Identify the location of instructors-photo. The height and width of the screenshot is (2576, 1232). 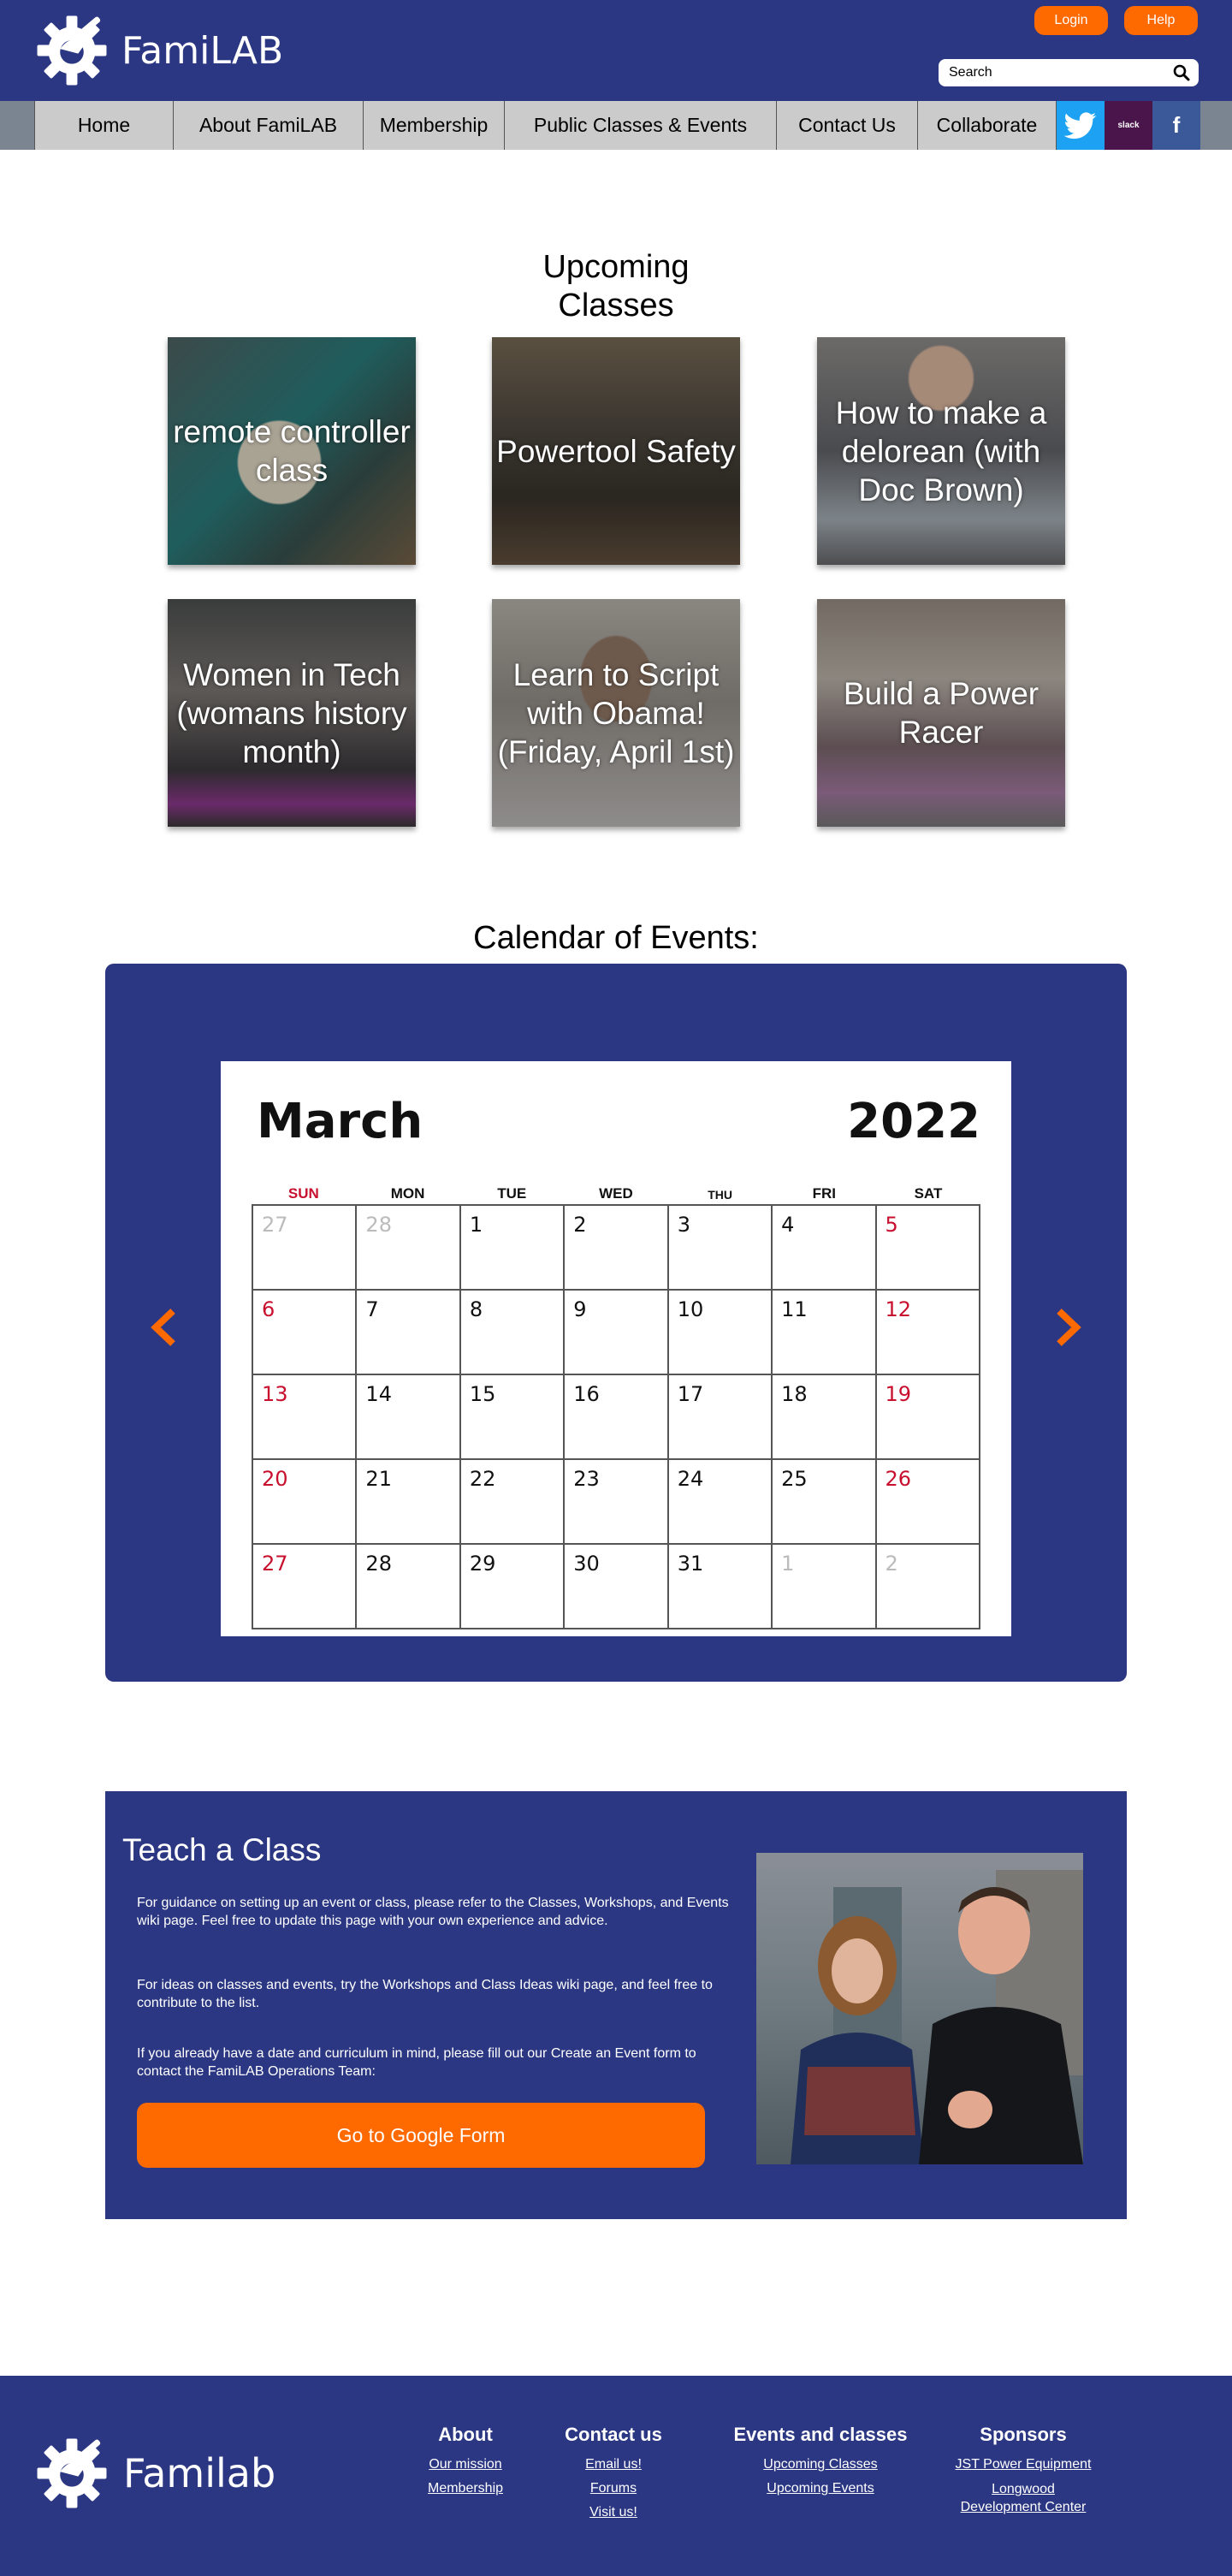
(919, 2008).